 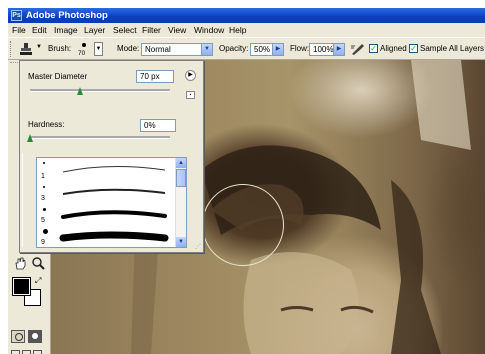 What do you see at coordinates (43, 242) in the screenshot?
I see `brush-preset-number: 9` at bounding box center [43, 242].